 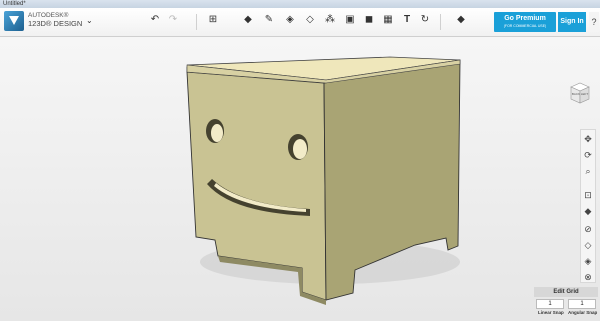 What do you see at coordinates (155, 20) in the screenshot?
I see `undo-icon: ↶` at bounding box center [155, 20].